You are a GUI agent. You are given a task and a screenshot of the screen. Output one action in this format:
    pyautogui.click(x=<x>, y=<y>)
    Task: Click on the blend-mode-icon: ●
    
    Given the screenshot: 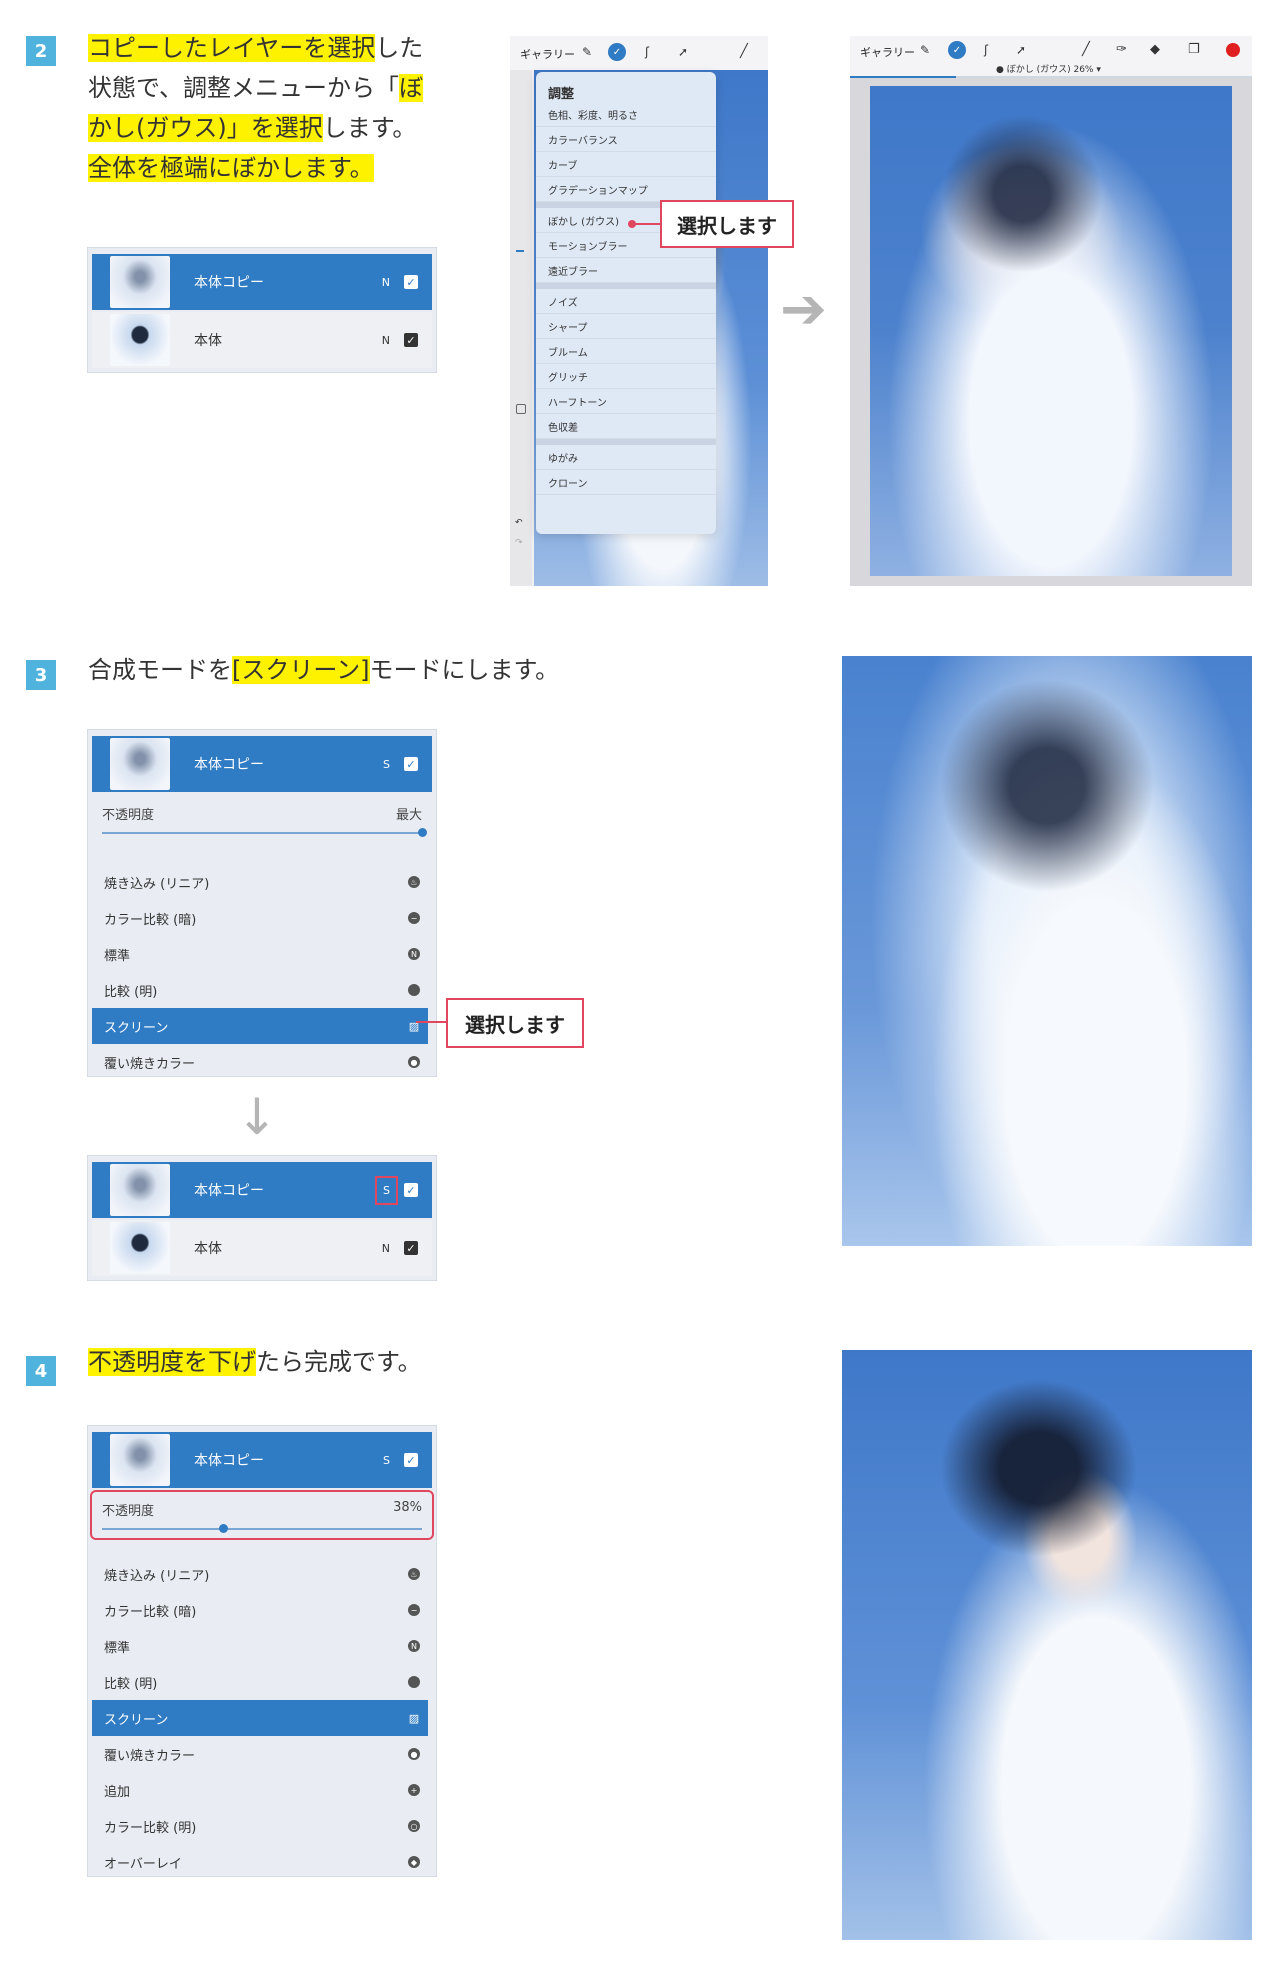 What is the action you would take?
    pyautogui.click(x=414, y=1062)
    